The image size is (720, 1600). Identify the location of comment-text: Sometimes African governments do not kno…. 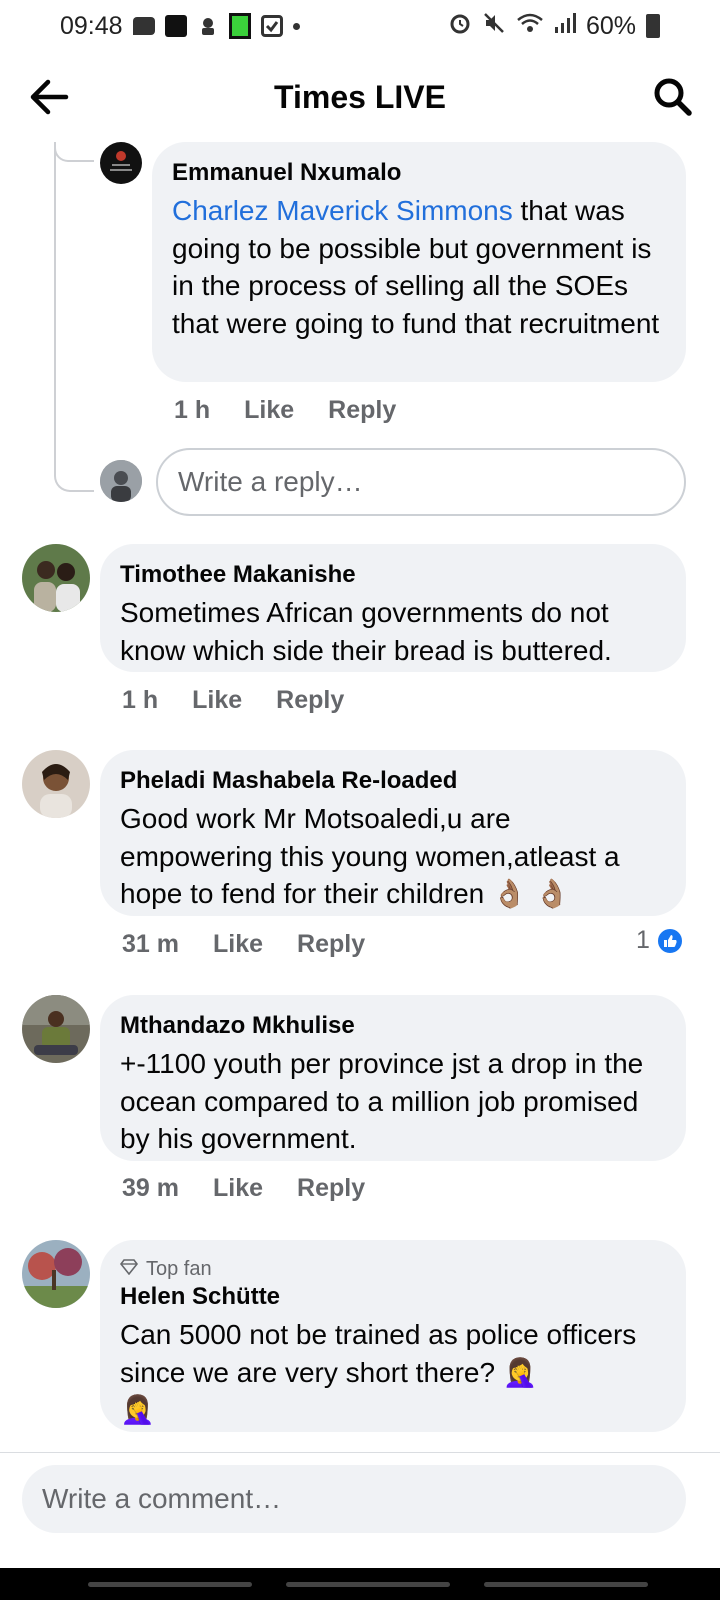
(366, 631).